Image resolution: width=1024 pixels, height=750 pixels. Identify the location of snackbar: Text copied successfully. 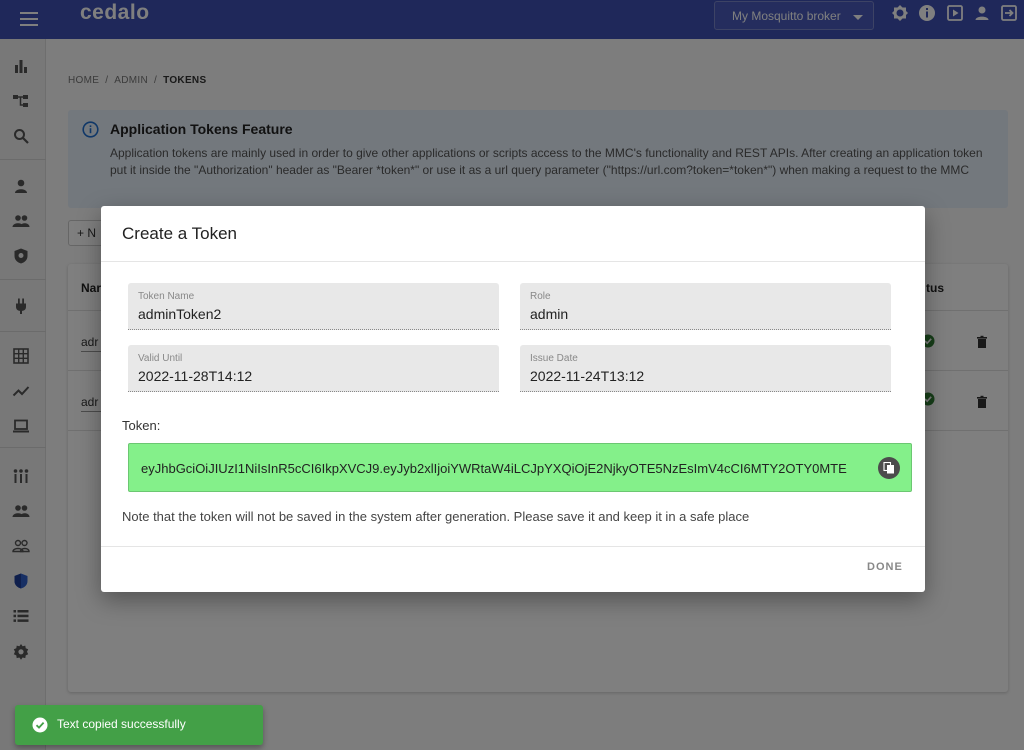
(139, 725).